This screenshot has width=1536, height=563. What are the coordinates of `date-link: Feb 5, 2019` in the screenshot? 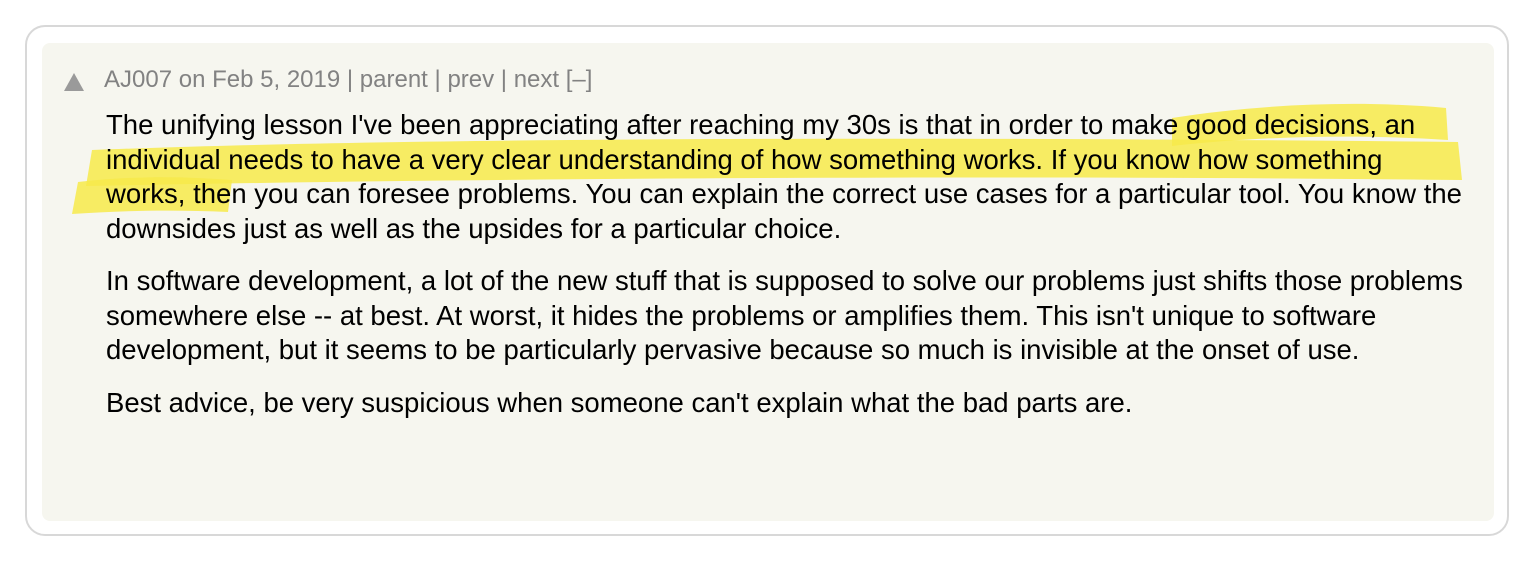 It's located at (276, 79).